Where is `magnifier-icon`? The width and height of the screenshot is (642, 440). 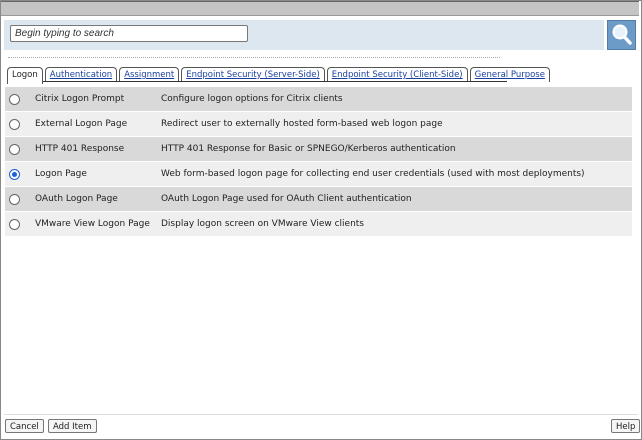
magnifier-icon is located at coordinates (622, 34).